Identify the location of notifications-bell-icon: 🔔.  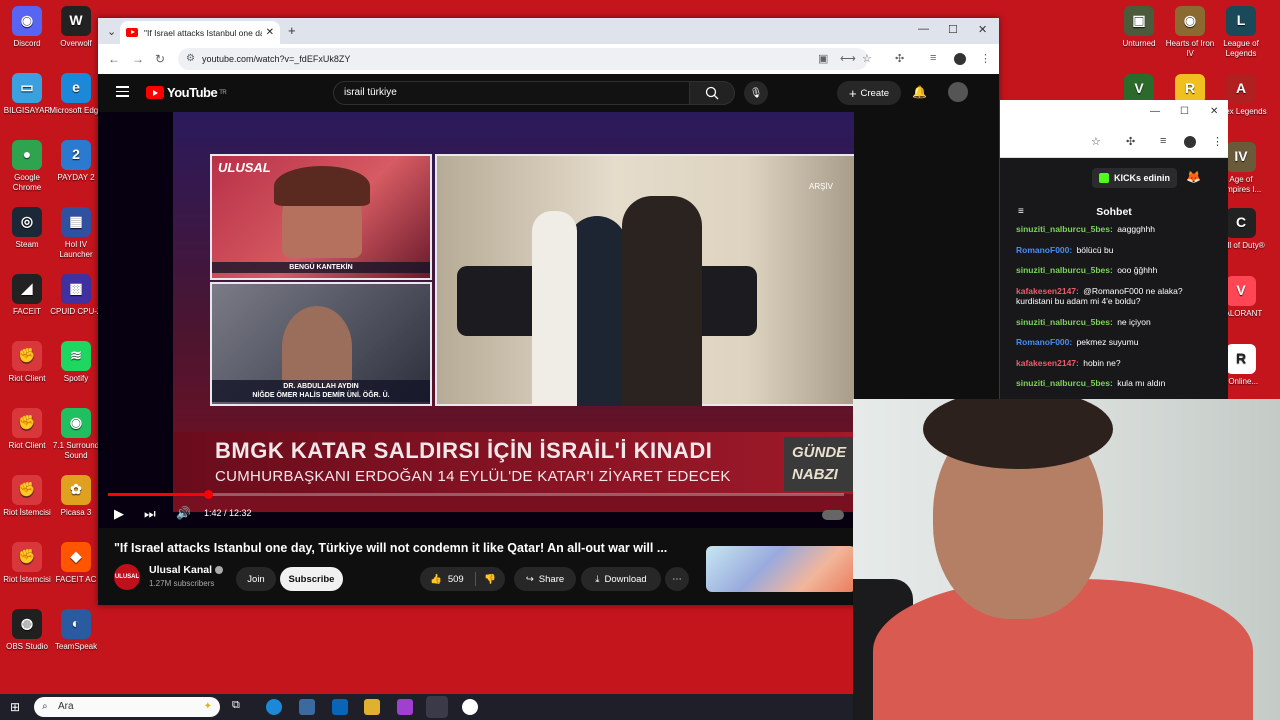
(919, 92).